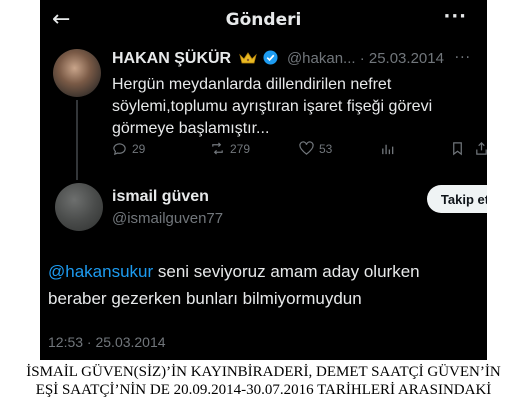 This screenshot has width=527, height=400. Describe the element at coordinates (306, 148) in the screenshot. I see `heart-icon` at that location.